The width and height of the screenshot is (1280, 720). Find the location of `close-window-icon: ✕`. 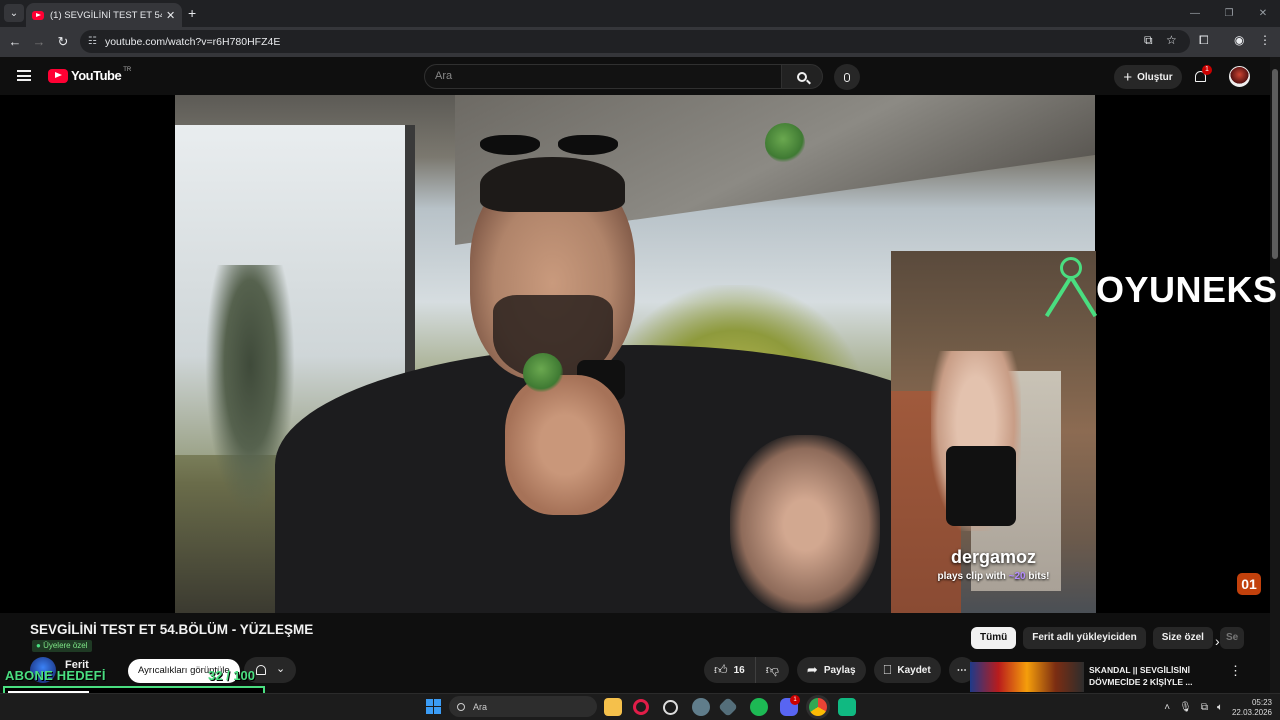

close-window-icon: ✕ is located at coordinates (1263, 13).